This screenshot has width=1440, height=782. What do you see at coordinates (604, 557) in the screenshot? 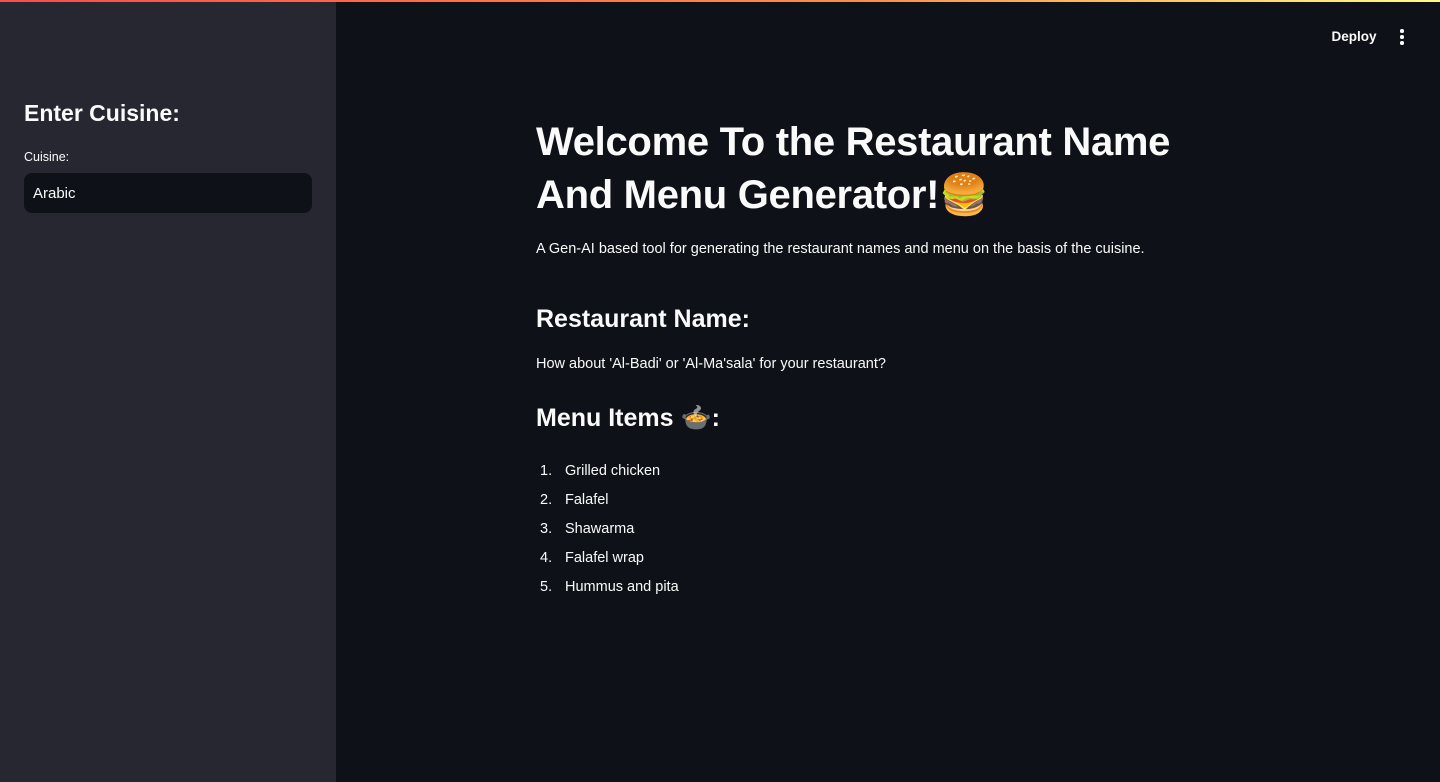
I see `list-item-text: Falafel wrap` at bounding box center [604, 557].